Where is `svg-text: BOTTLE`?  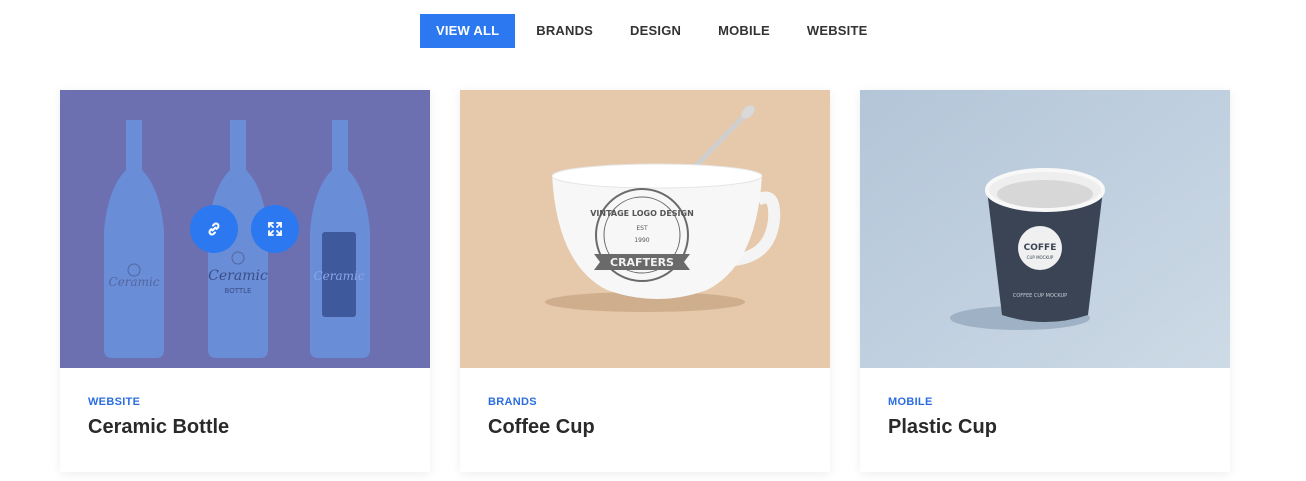
svg-text: BOTTLE is located at coordinates (238, 291).